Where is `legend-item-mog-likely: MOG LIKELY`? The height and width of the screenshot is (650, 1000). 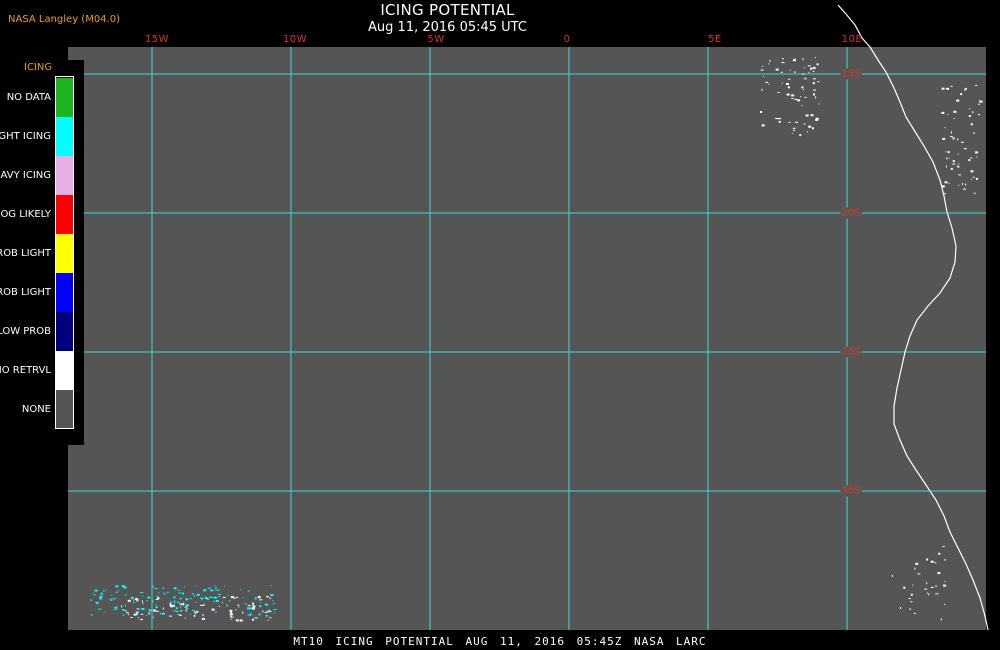
legend-item-mog-likely: MOG LIKELY is located at coordinates (42, 214).